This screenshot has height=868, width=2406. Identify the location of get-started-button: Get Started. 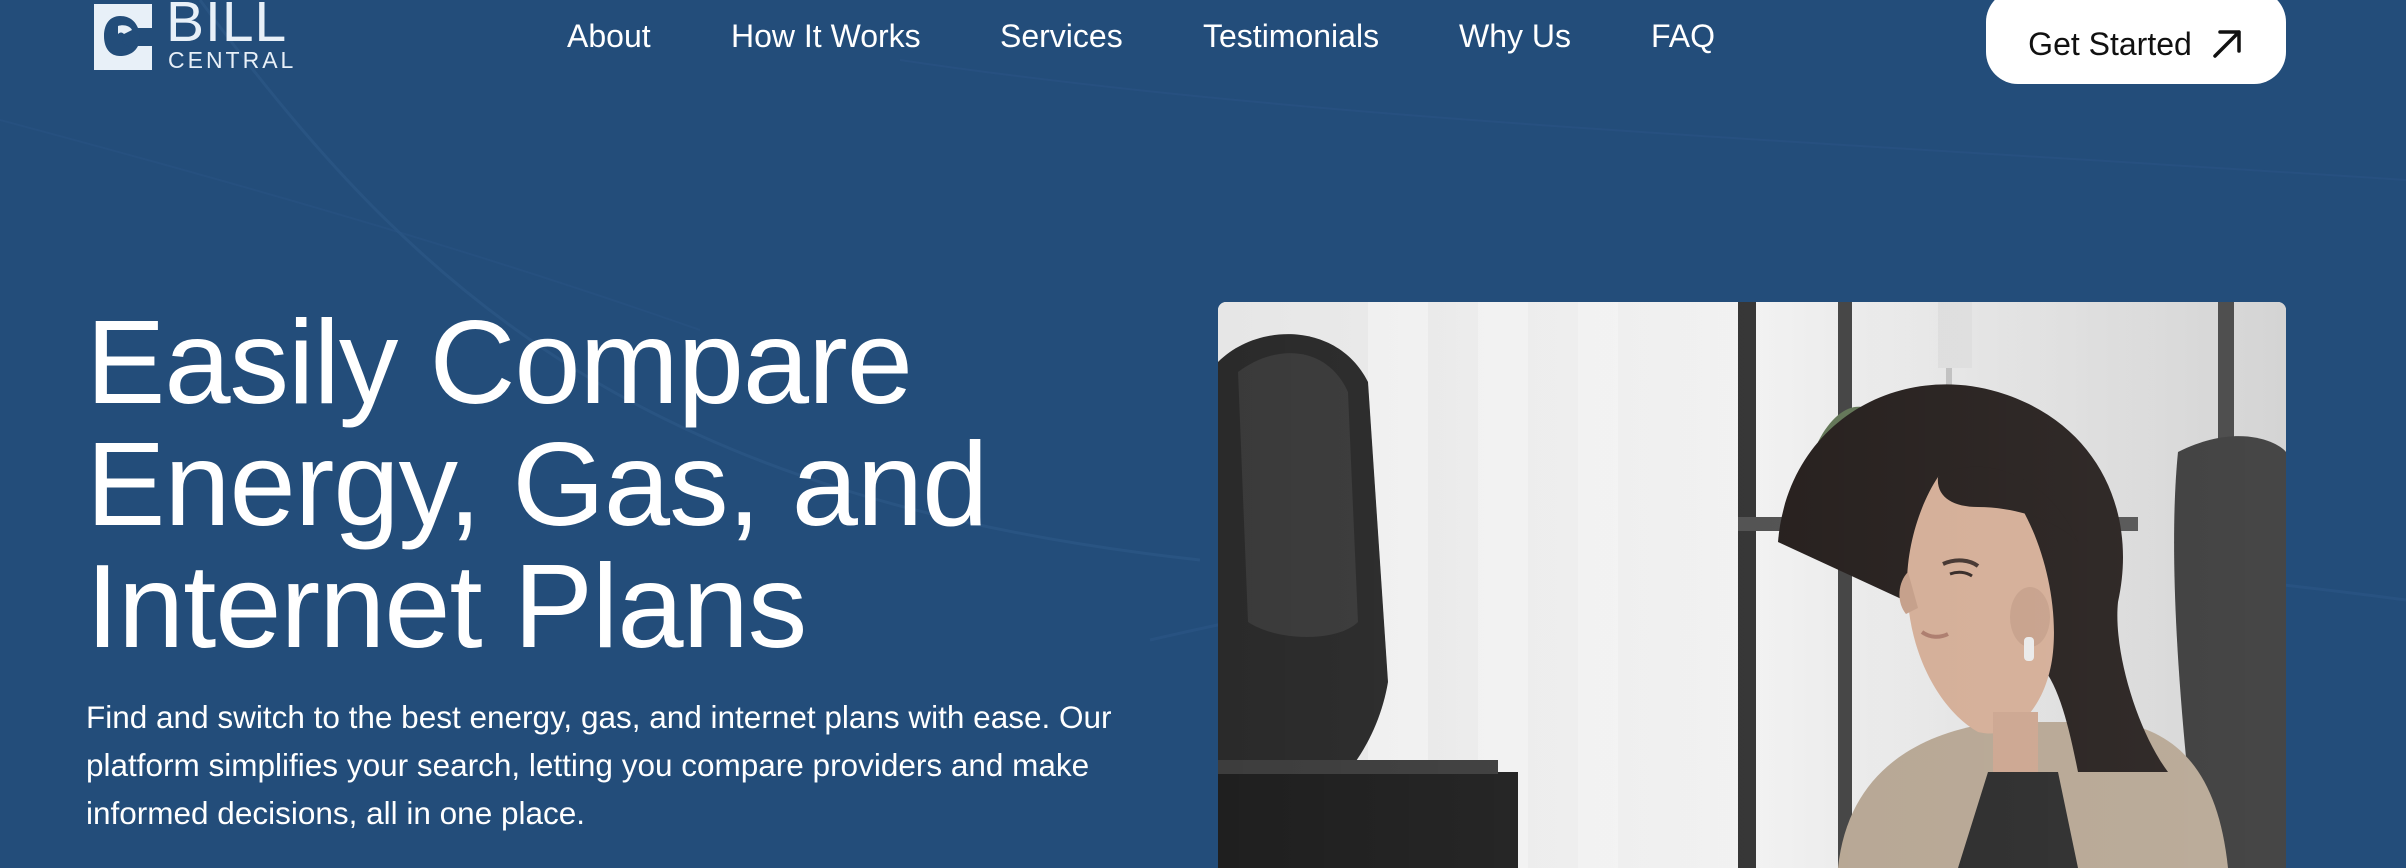
(2136, 42).